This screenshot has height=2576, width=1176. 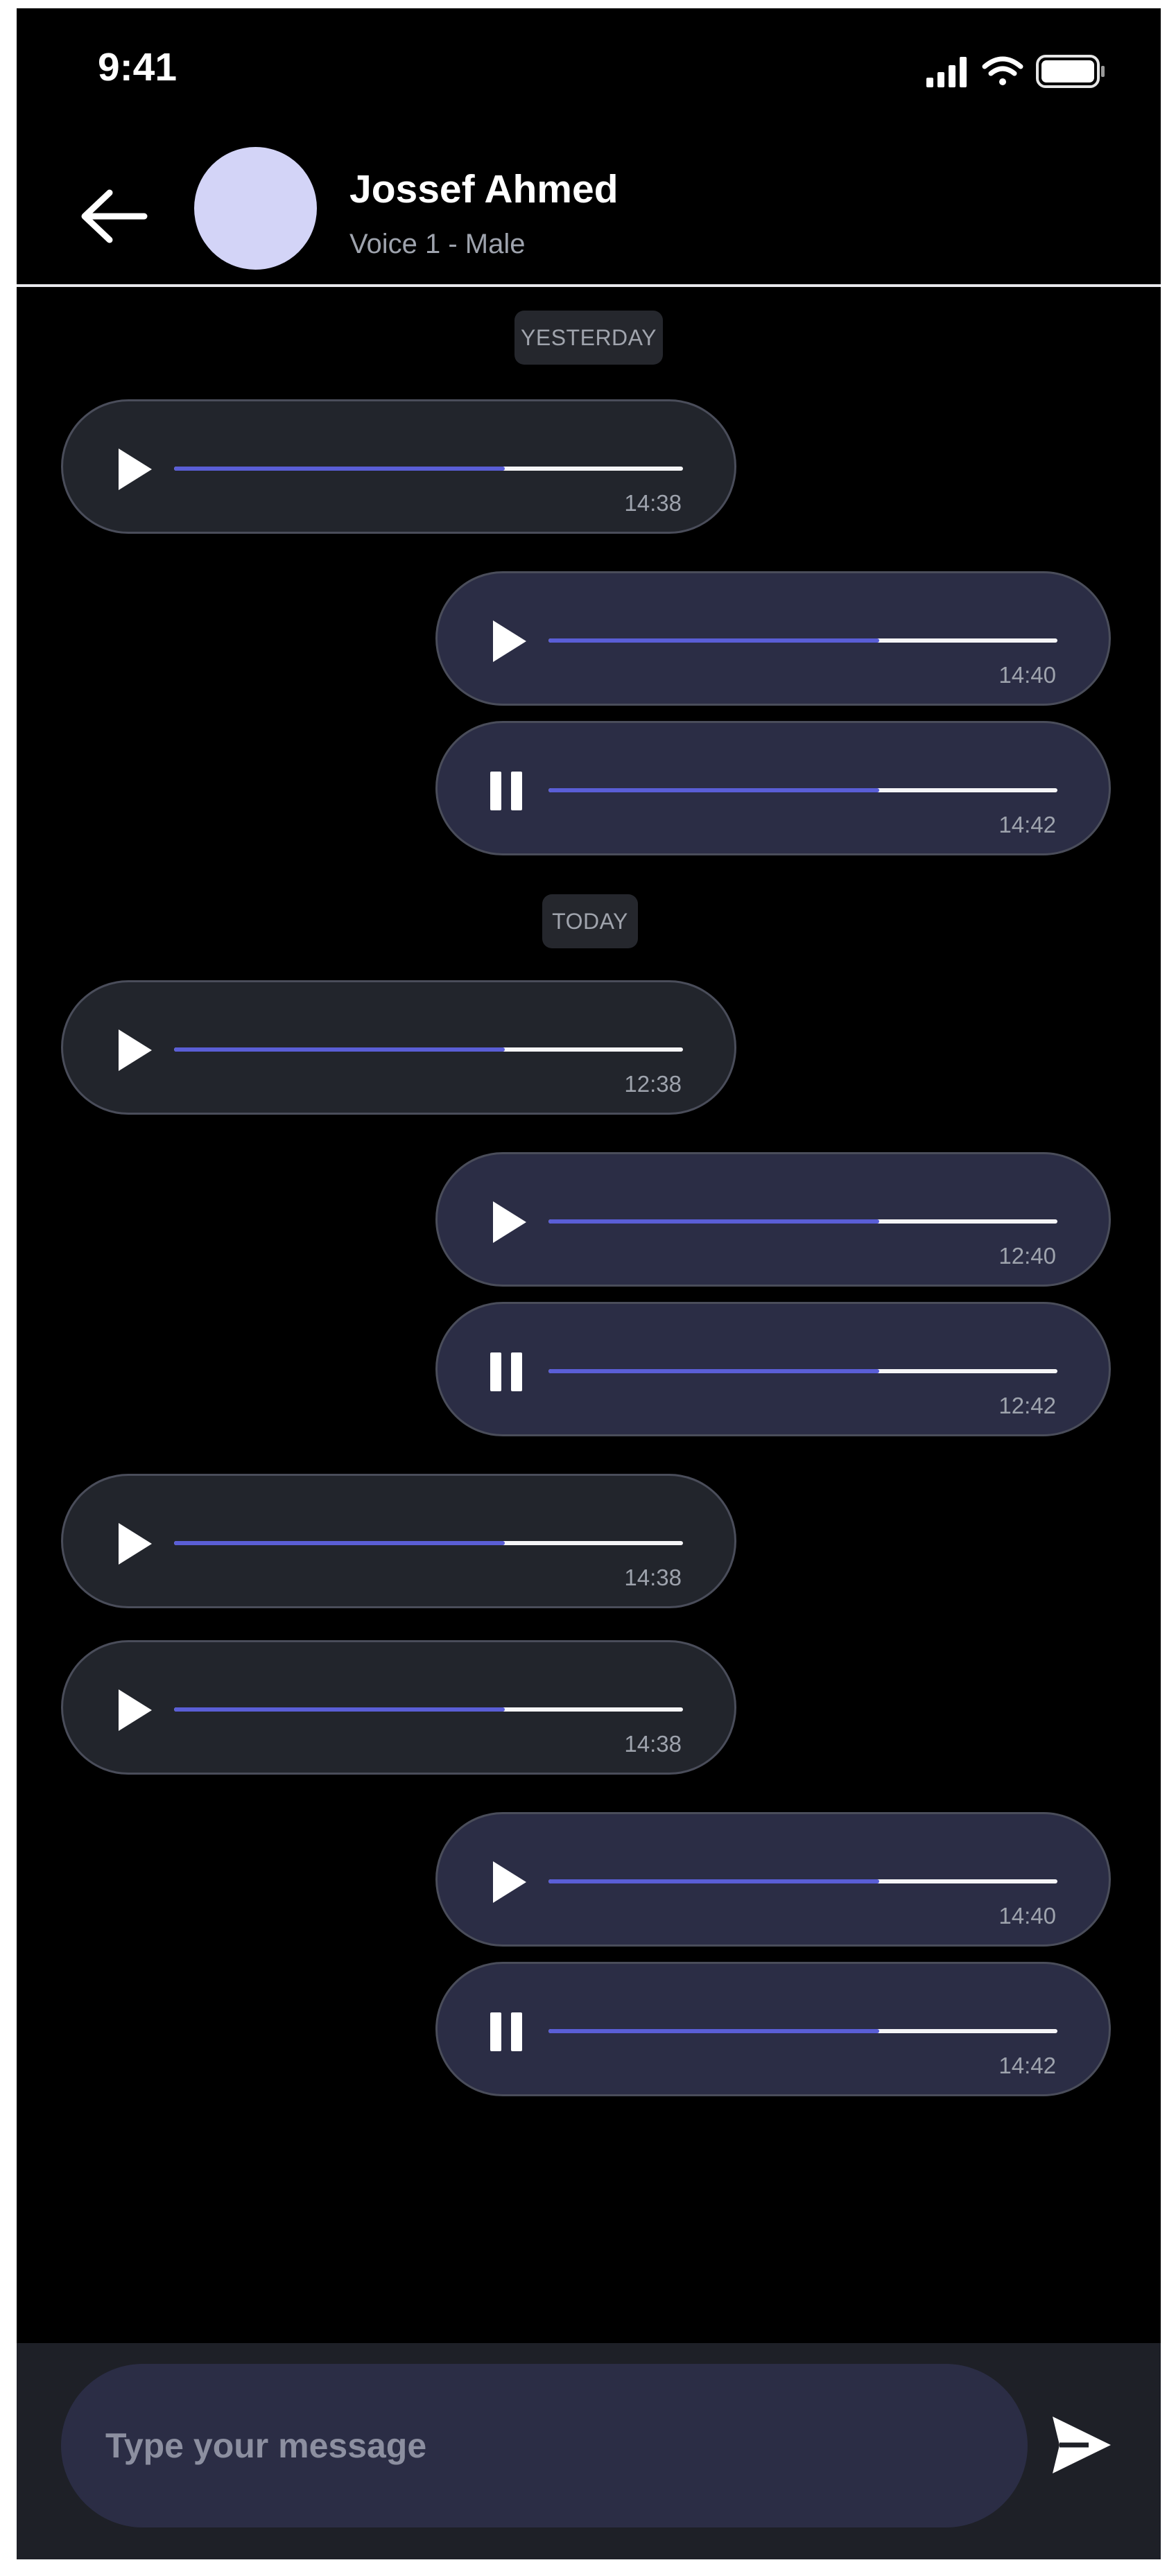 I want to click on voice-message: 12:40, so click(x=773, y=1219).